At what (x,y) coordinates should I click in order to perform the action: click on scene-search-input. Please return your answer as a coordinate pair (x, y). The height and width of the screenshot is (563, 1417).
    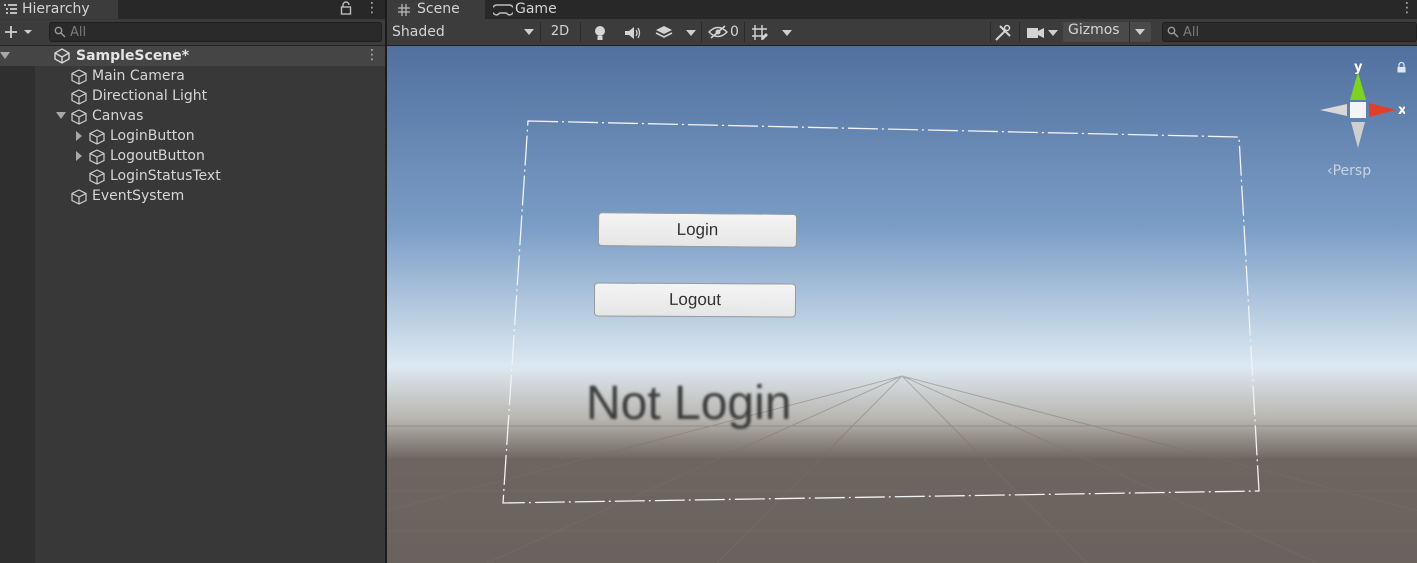
    Looking at the image, I should click on (1291, 32).